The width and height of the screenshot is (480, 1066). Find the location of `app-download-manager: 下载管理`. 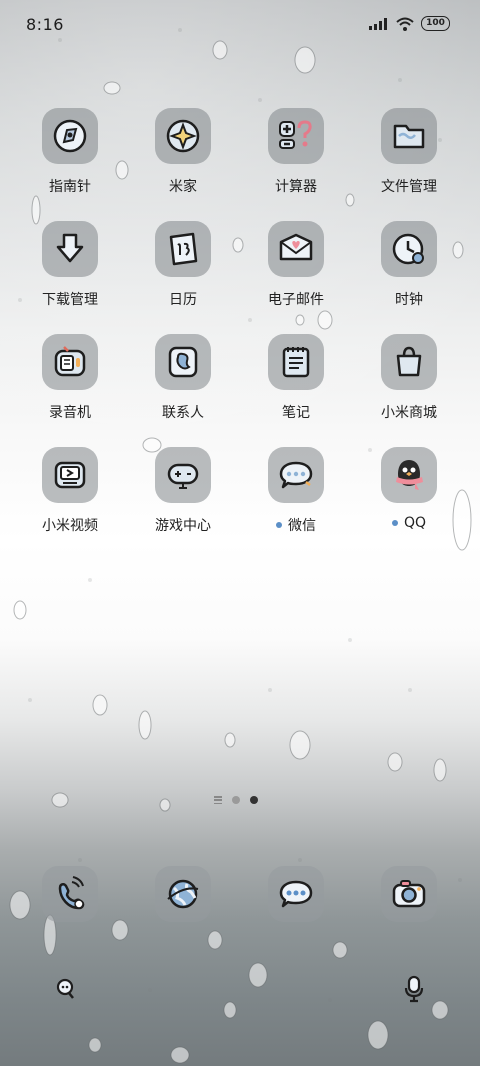

app-download-manager: 下载管理 is located at coordinates (70, 265).